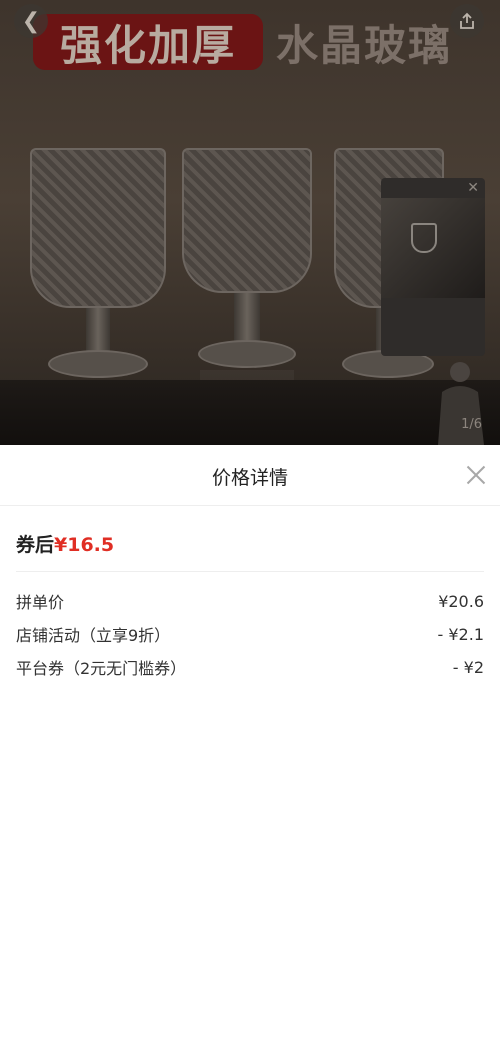  What do you see at coordinates (424, 238) in the screenshot?
I see `video-glass-figure` at bounding box center [424, 238].